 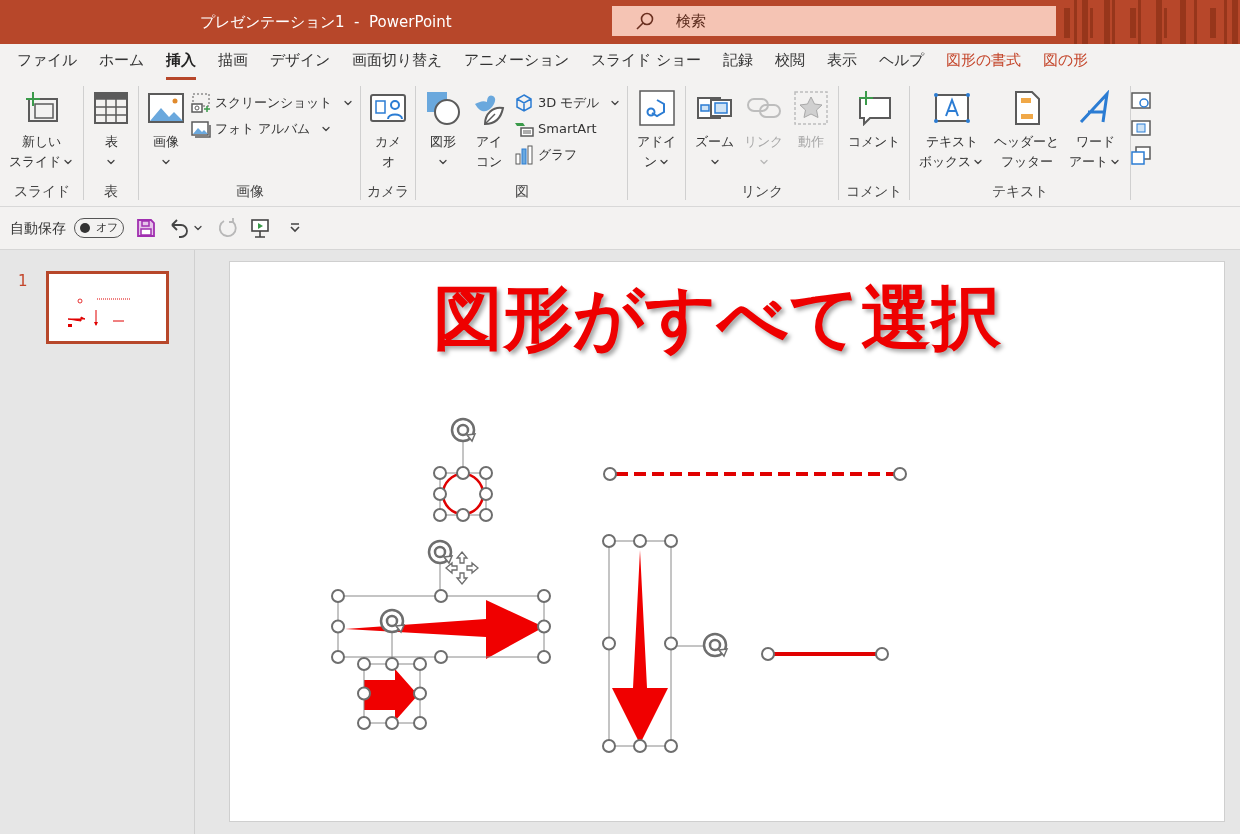 I want to click on slide-number: 1, so click(x=23, y=282).